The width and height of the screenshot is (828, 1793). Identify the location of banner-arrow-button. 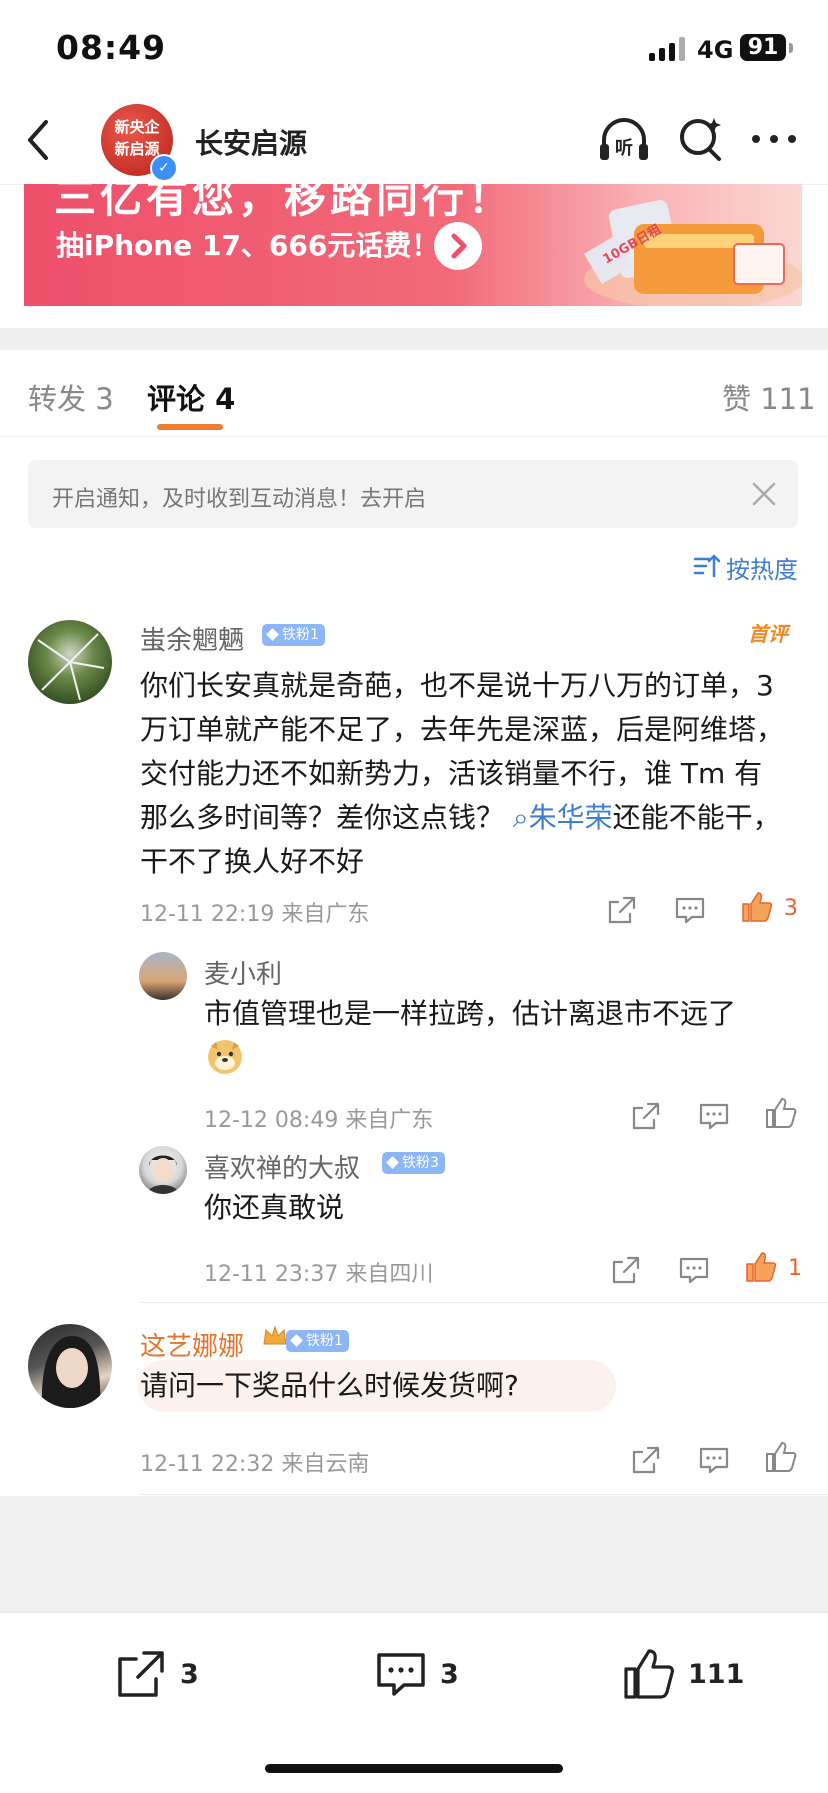
(458, 246).